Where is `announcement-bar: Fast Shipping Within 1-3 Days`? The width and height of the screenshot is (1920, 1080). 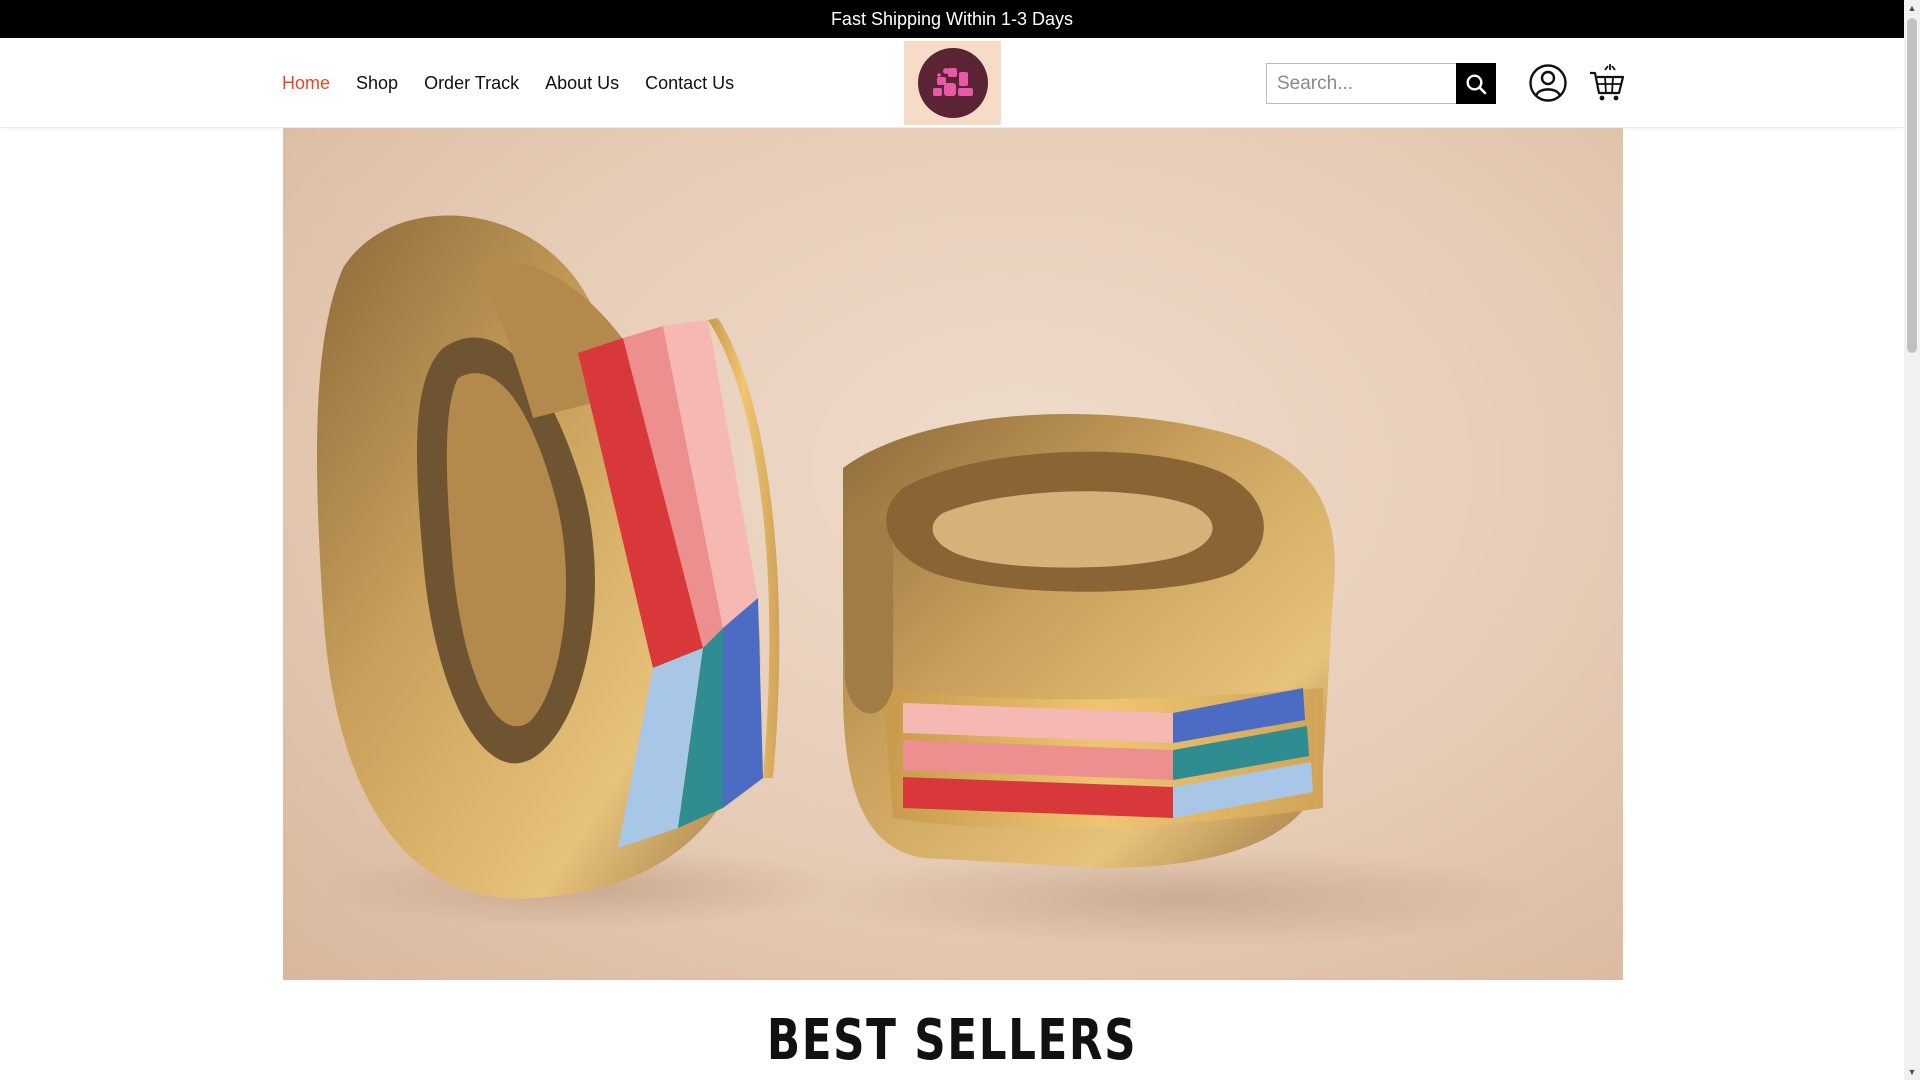
announcement-bar: Fast Shipping Within 1-3 Days is located at coordinates (952, 19).